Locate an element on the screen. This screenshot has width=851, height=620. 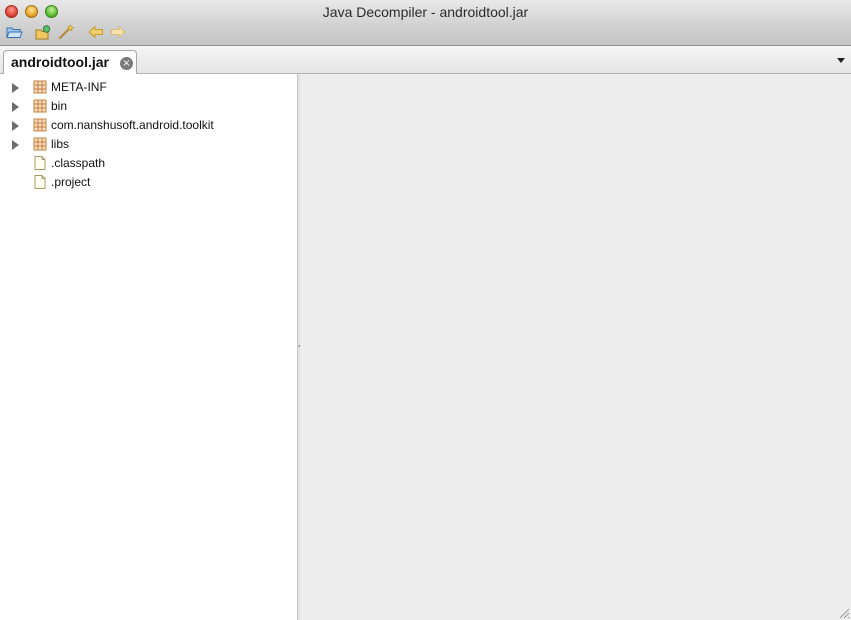
tree-item-label: .classpath is located at coordinates (78, 163).